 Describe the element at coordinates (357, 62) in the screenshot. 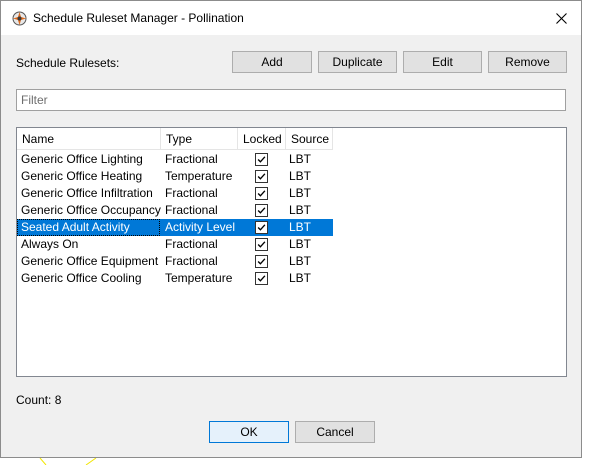

I see `duplicate-button: Duplicate` at that location.